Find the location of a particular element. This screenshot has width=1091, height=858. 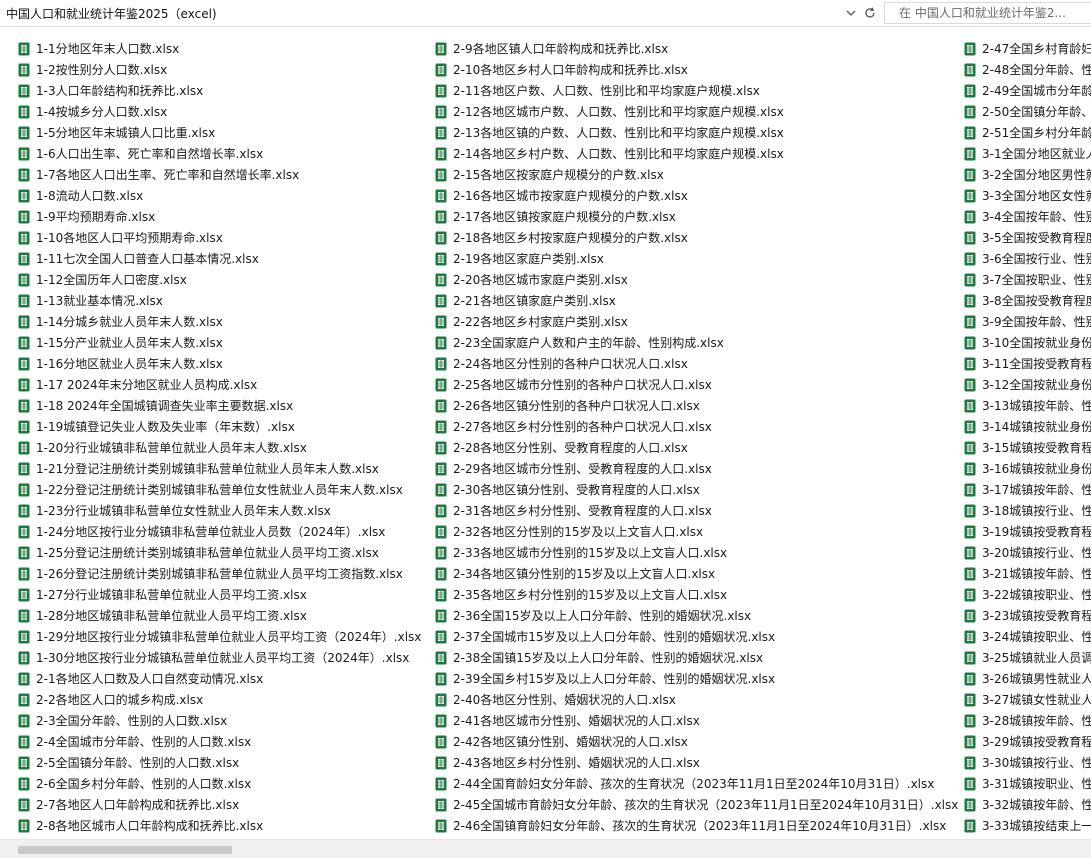

file-item: 1-27分行业城镇非私营单位就业人员平均工资.xlsx is located at coordinates (219, 594).